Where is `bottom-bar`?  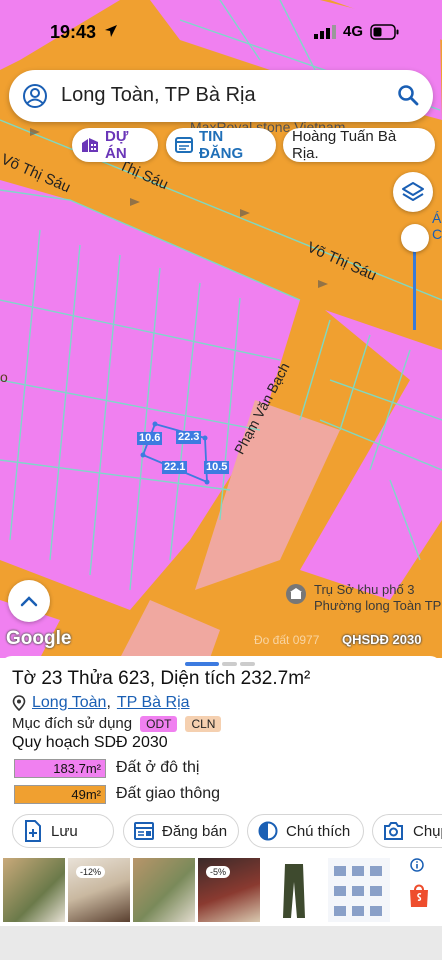
bottom-bar is located at coordinates (221, 943).